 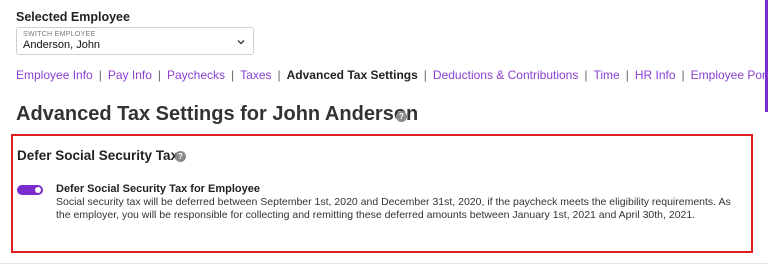 I want to click on chevron-down-icon, so click(x=241, y=42).